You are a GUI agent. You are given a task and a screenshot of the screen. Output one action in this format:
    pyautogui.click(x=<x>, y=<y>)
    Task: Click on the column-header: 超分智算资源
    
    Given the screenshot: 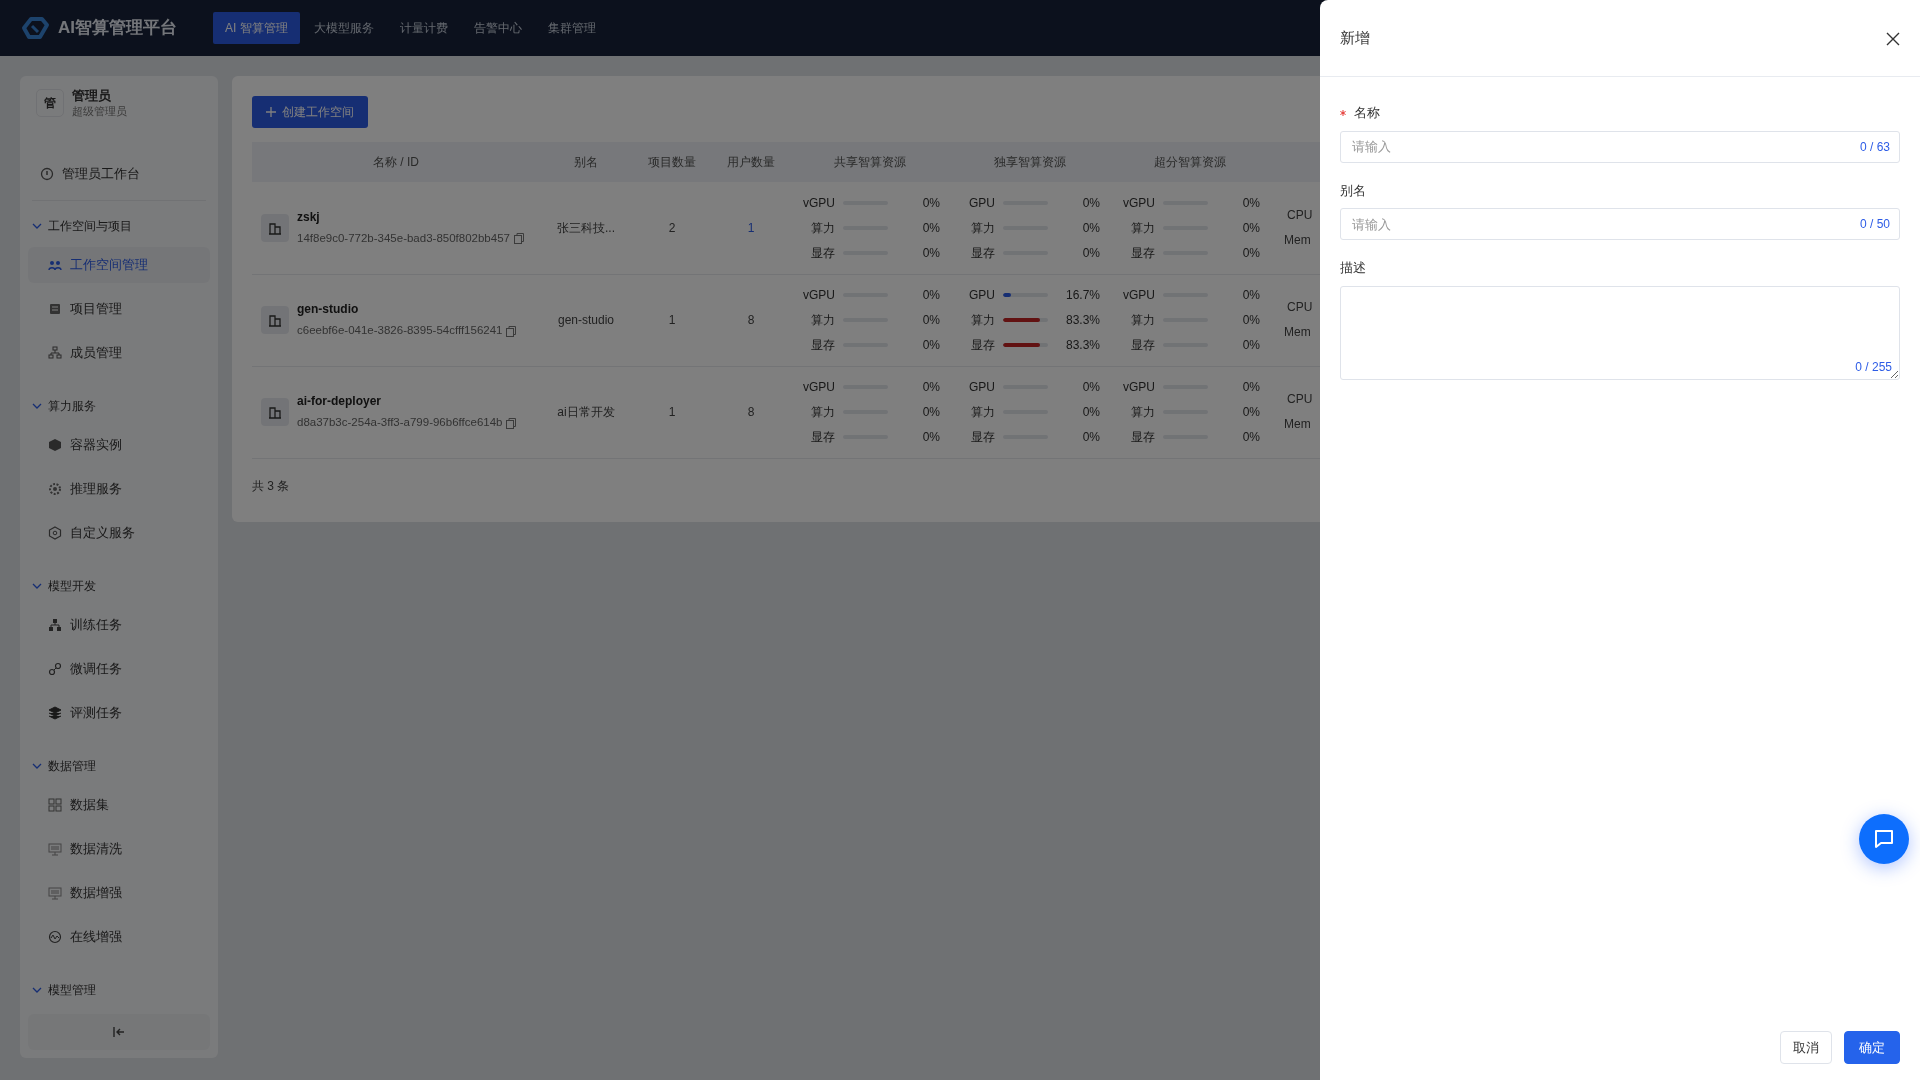 What is the action you would take?
    pyautogui.click(x=1190, y=162)
    